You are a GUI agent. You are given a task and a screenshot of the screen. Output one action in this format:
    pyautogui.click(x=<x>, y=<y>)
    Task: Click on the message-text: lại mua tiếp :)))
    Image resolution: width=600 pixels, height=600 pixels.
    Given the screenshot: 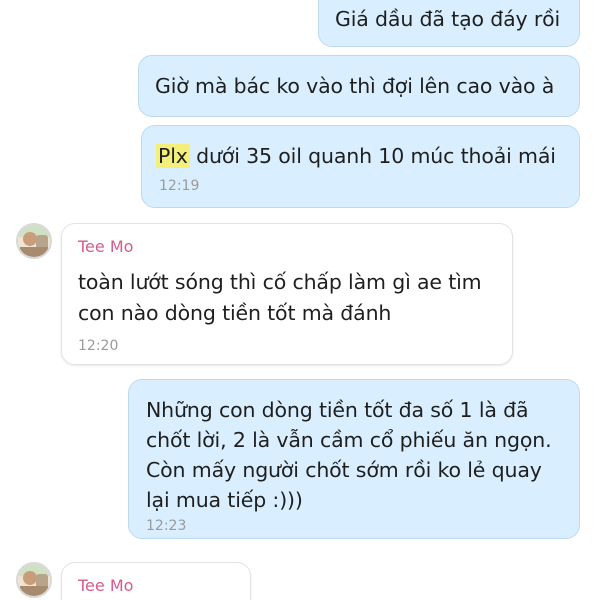 What is the action you would take?
    pyautogui.click(x=224, y=500)
    